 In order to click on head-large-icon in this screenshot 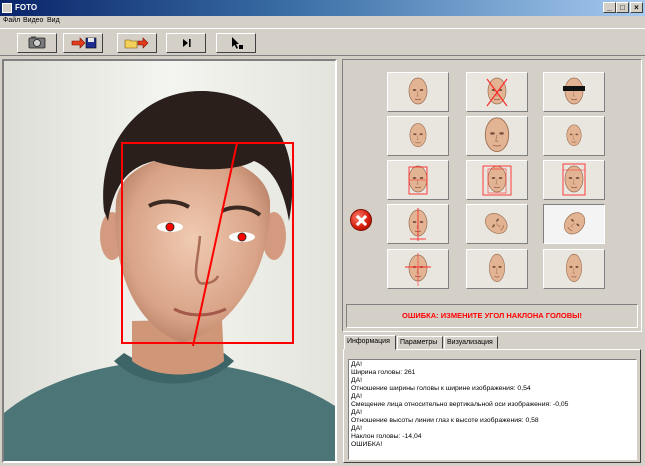, I will do `click(497, 135)`.